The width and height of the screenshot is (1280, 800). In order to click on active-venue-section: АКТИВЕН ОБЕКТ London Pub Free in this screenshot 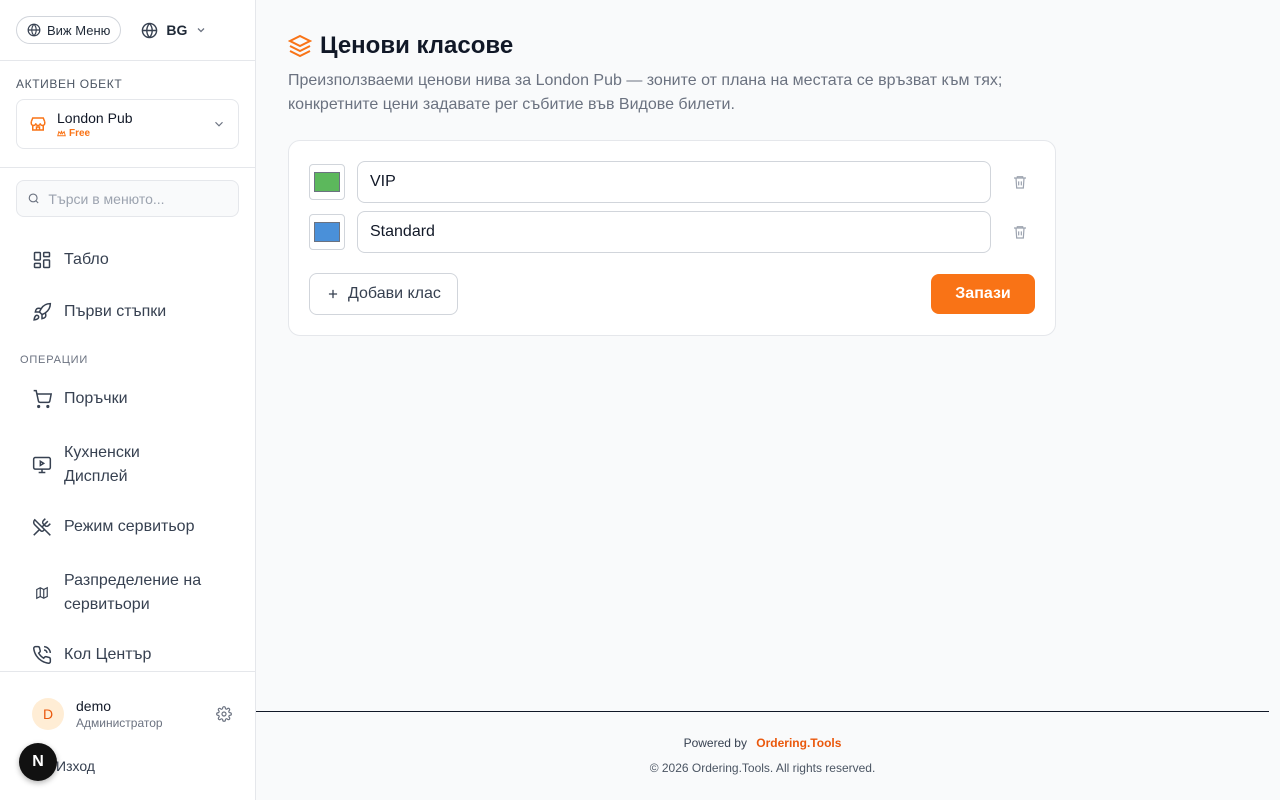, I will do `click(127, 114)`.